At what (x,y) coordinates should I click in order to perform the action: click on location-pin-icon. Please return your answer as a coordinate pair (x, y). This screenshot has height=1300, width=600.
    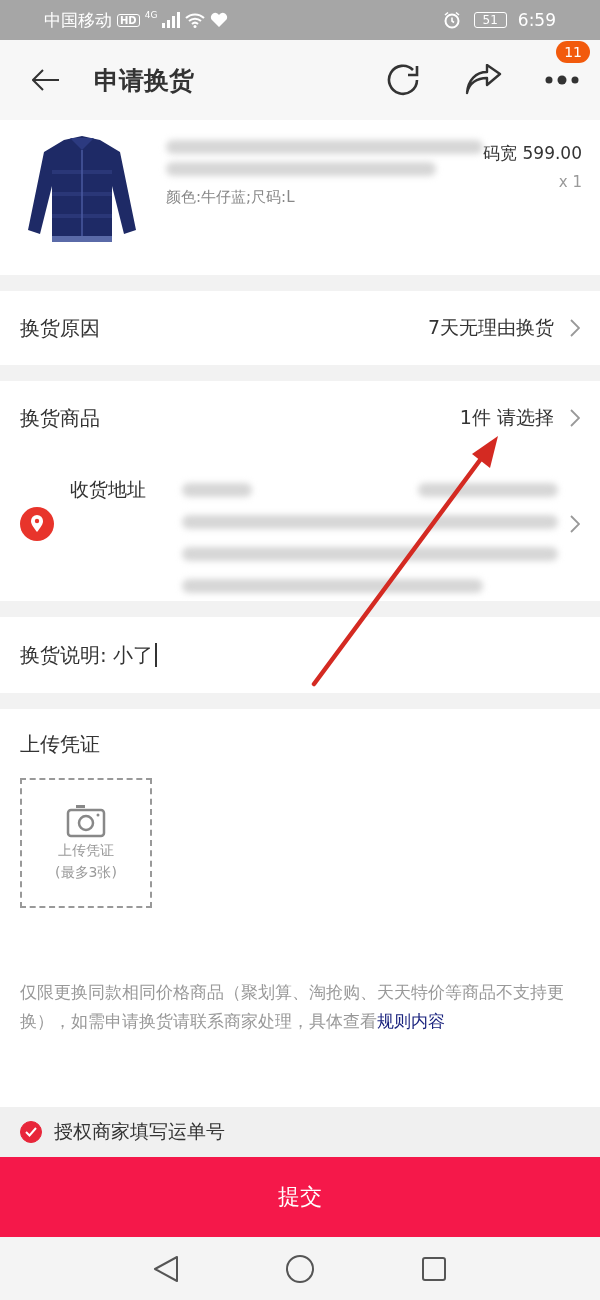
    Looking at the image, I should click on (37, 524).